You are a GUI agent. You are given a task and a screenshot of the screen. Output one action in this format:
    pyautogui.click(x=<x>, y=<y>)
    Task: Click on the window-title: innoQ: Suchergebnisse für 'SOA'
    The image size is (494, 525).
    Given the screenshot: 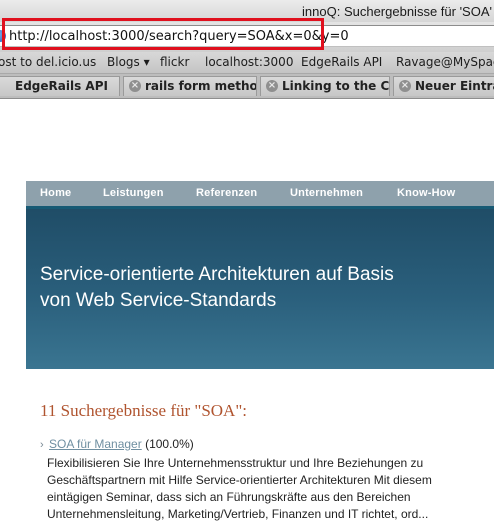 What is the action you would take?
    pyautogui.click(x=397, y=11)
    